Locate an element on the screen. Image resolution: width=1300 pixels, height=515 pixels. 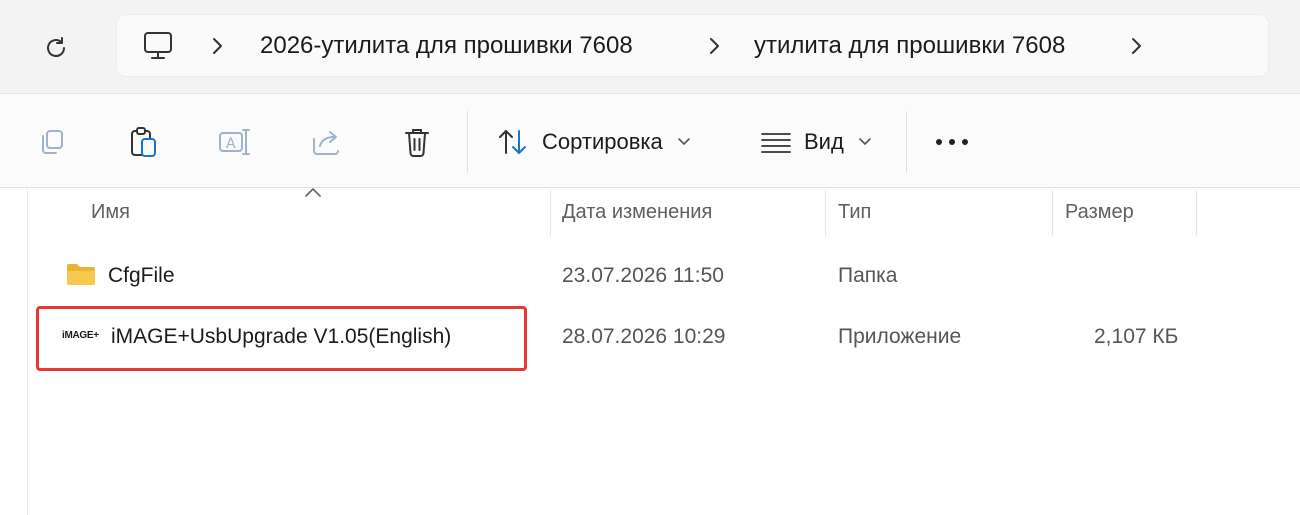
sort-label: Сортировка is located at coordinates (602, 141).